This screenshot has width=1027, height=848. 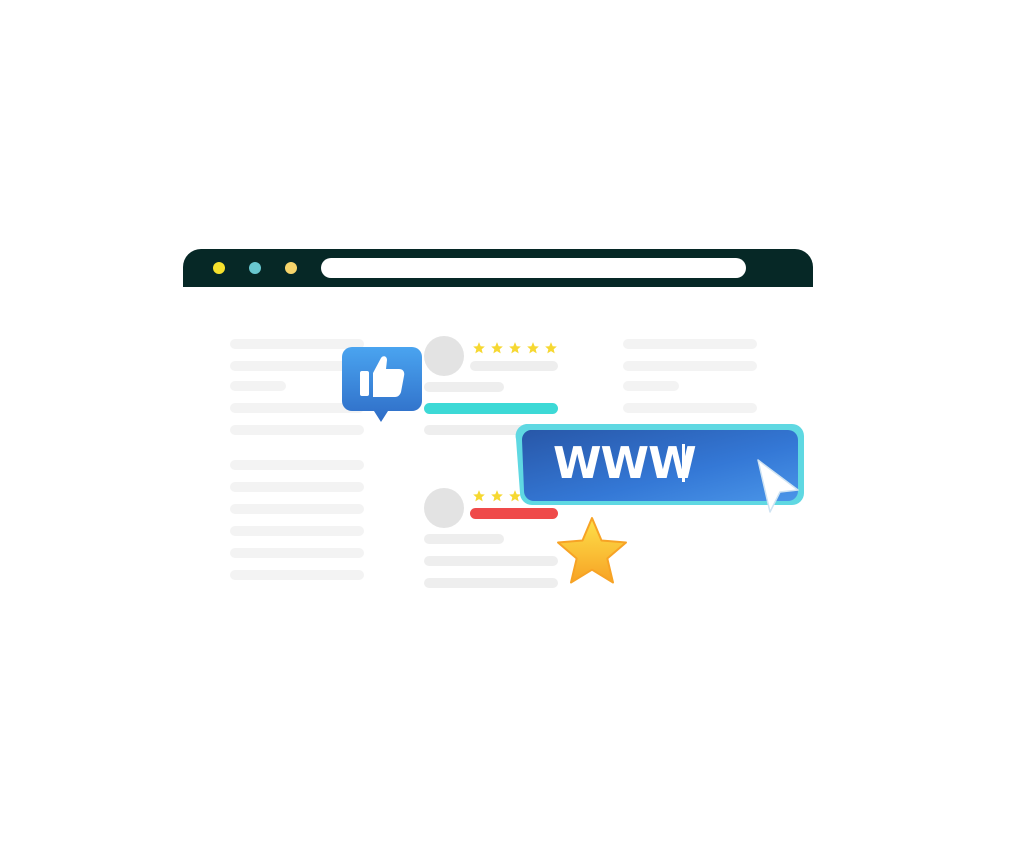 I want to click on address-bar, so click(x=533, y=268).